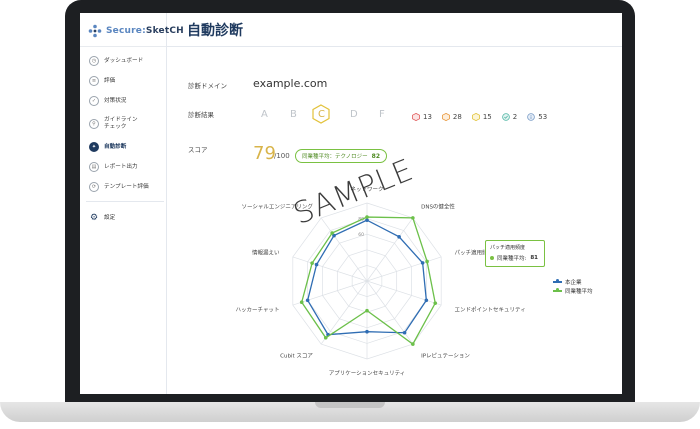  Describe the element at coordinates (354, 114) in the screenshot. I see `grade-d: D` at that location.